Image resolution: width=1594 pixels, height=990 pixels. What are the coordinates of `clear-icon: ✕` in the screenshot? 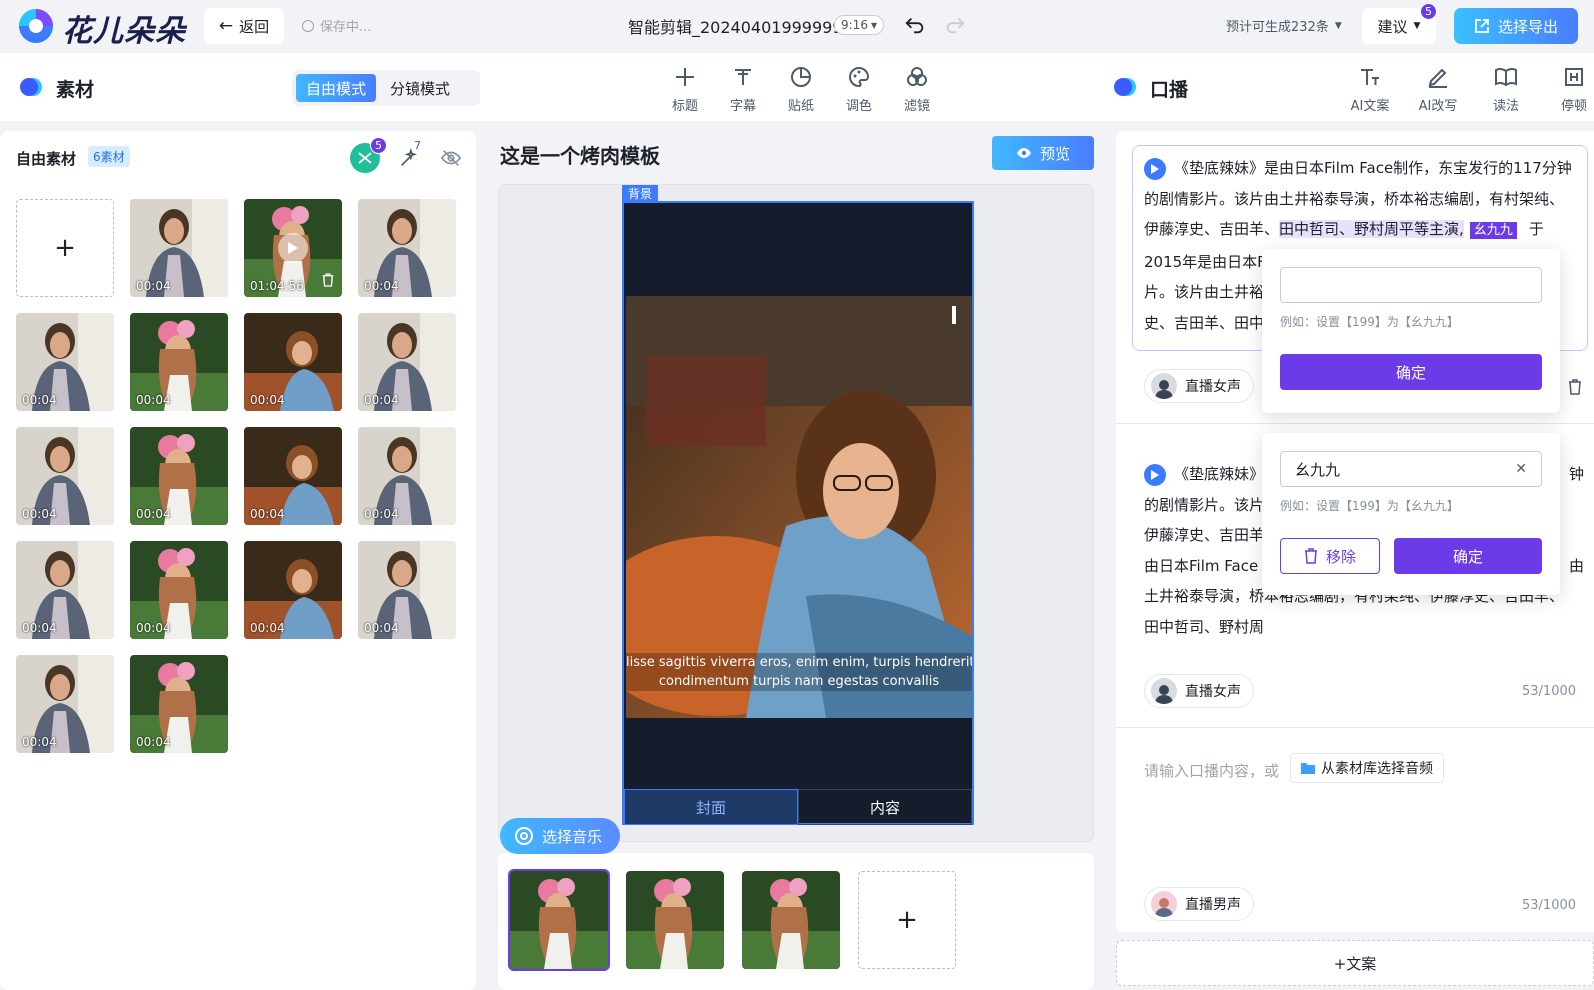 It's located at (1521, 469).